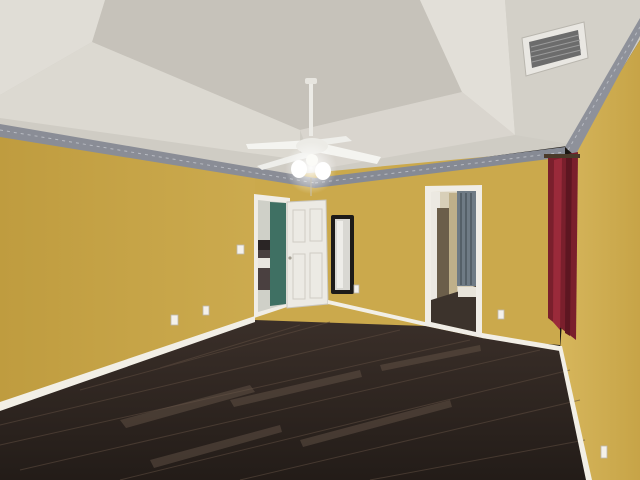 The image size is (640, 480). What do you see at coordinates (272, 256) in the screenshot?
I see `left-doorway` at bounding box center [272, 256].